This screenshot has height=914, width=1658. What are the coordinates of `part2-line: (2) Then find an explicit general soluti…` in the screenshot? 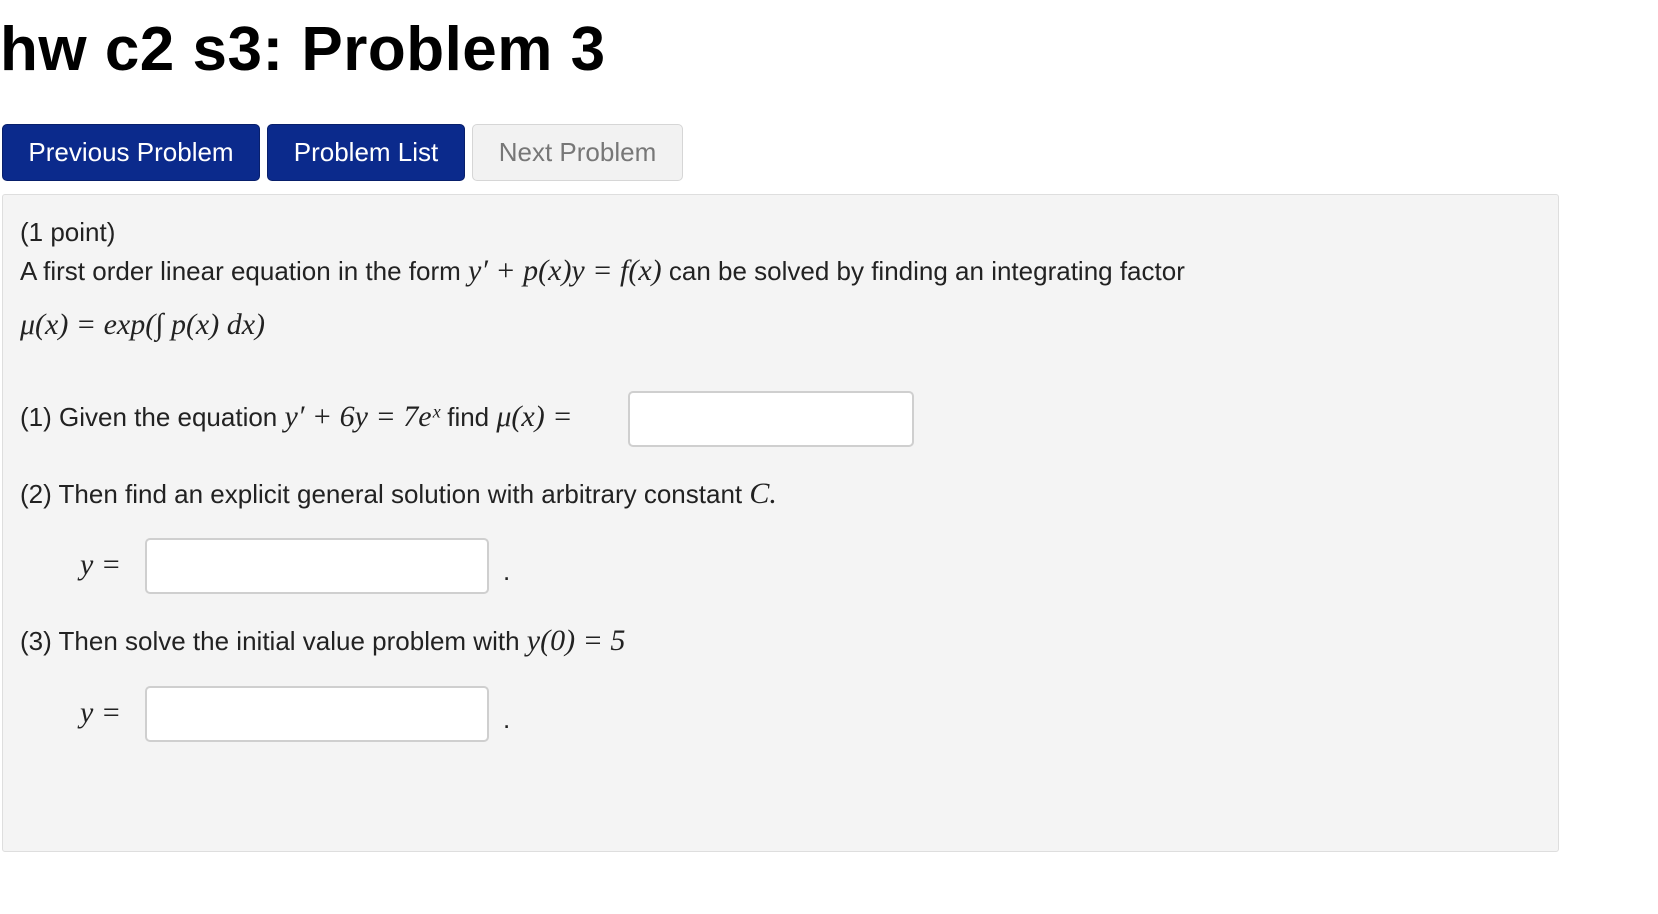 It's located at (398, 494).